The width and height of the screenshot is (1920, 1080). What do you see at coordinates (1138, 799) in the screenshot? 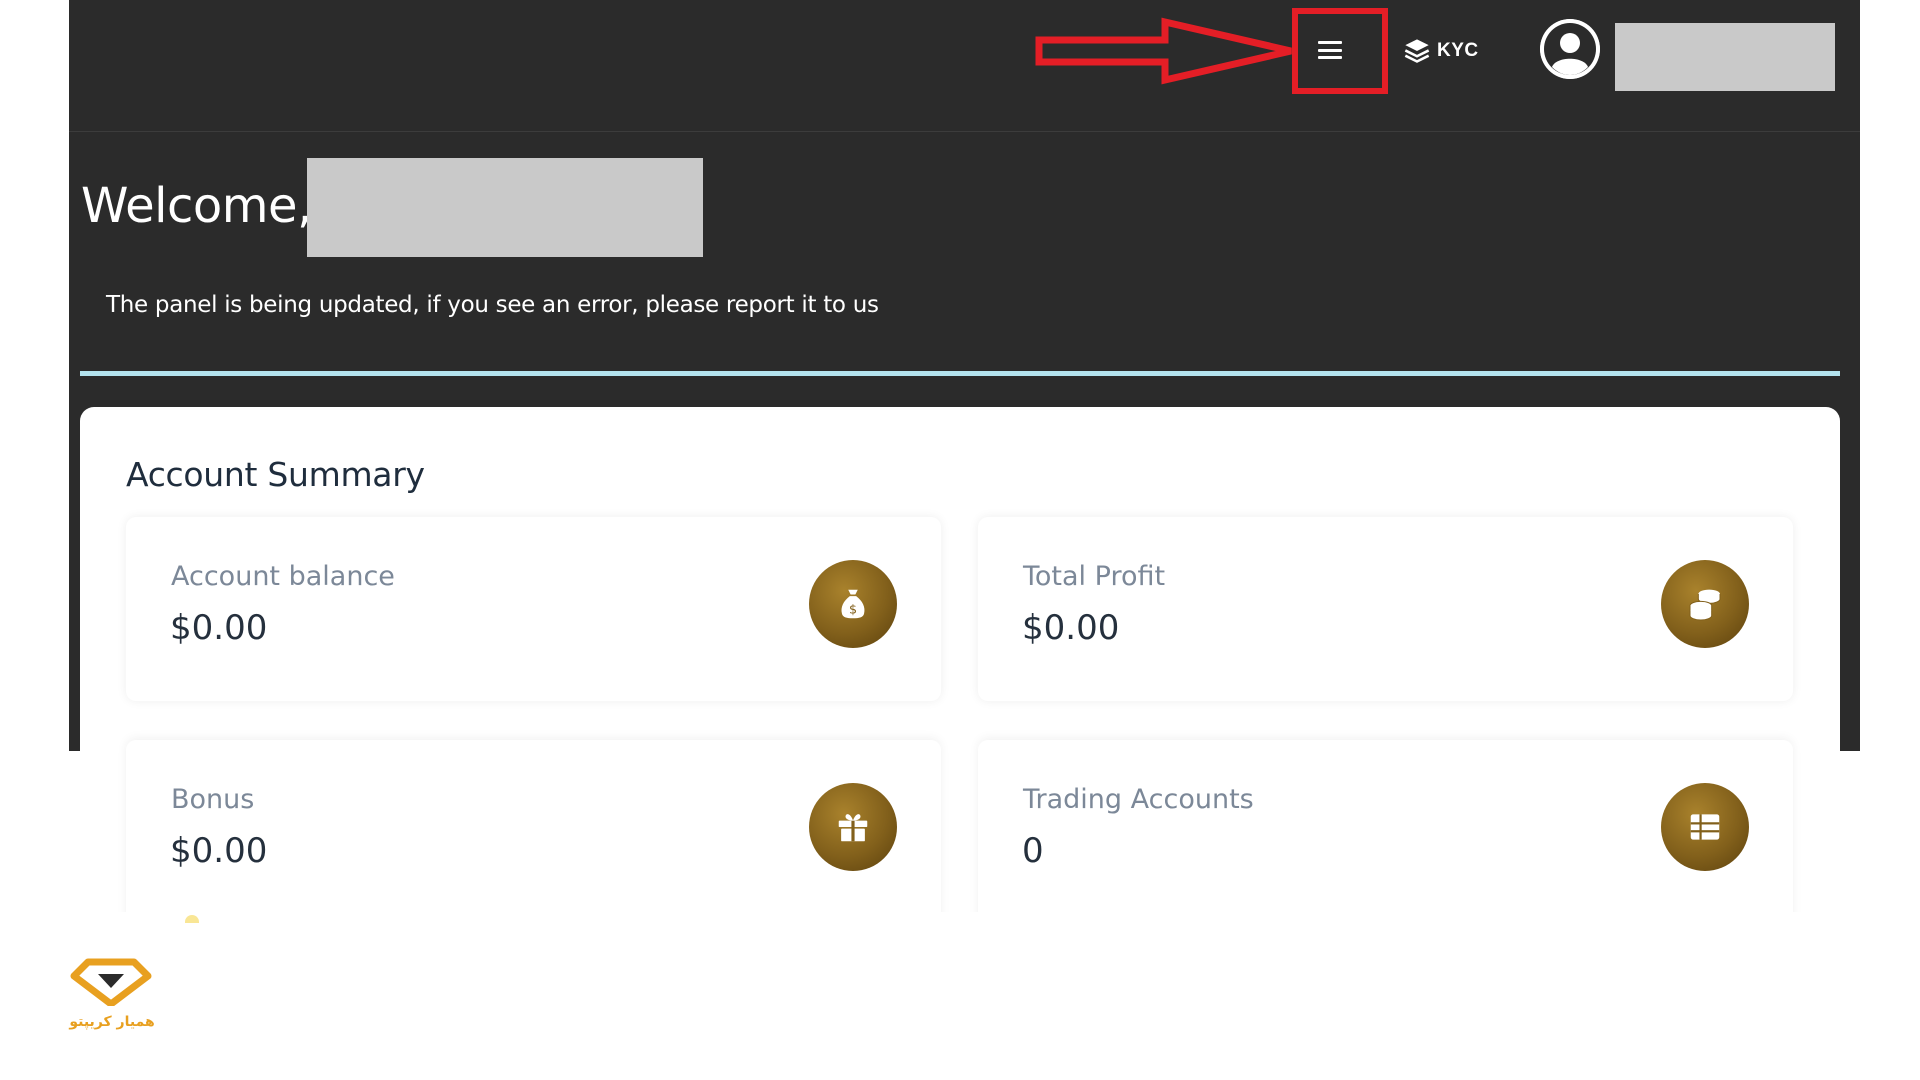
I see `stat-label: Trading Accounts` at bounding box center [1138, 799].